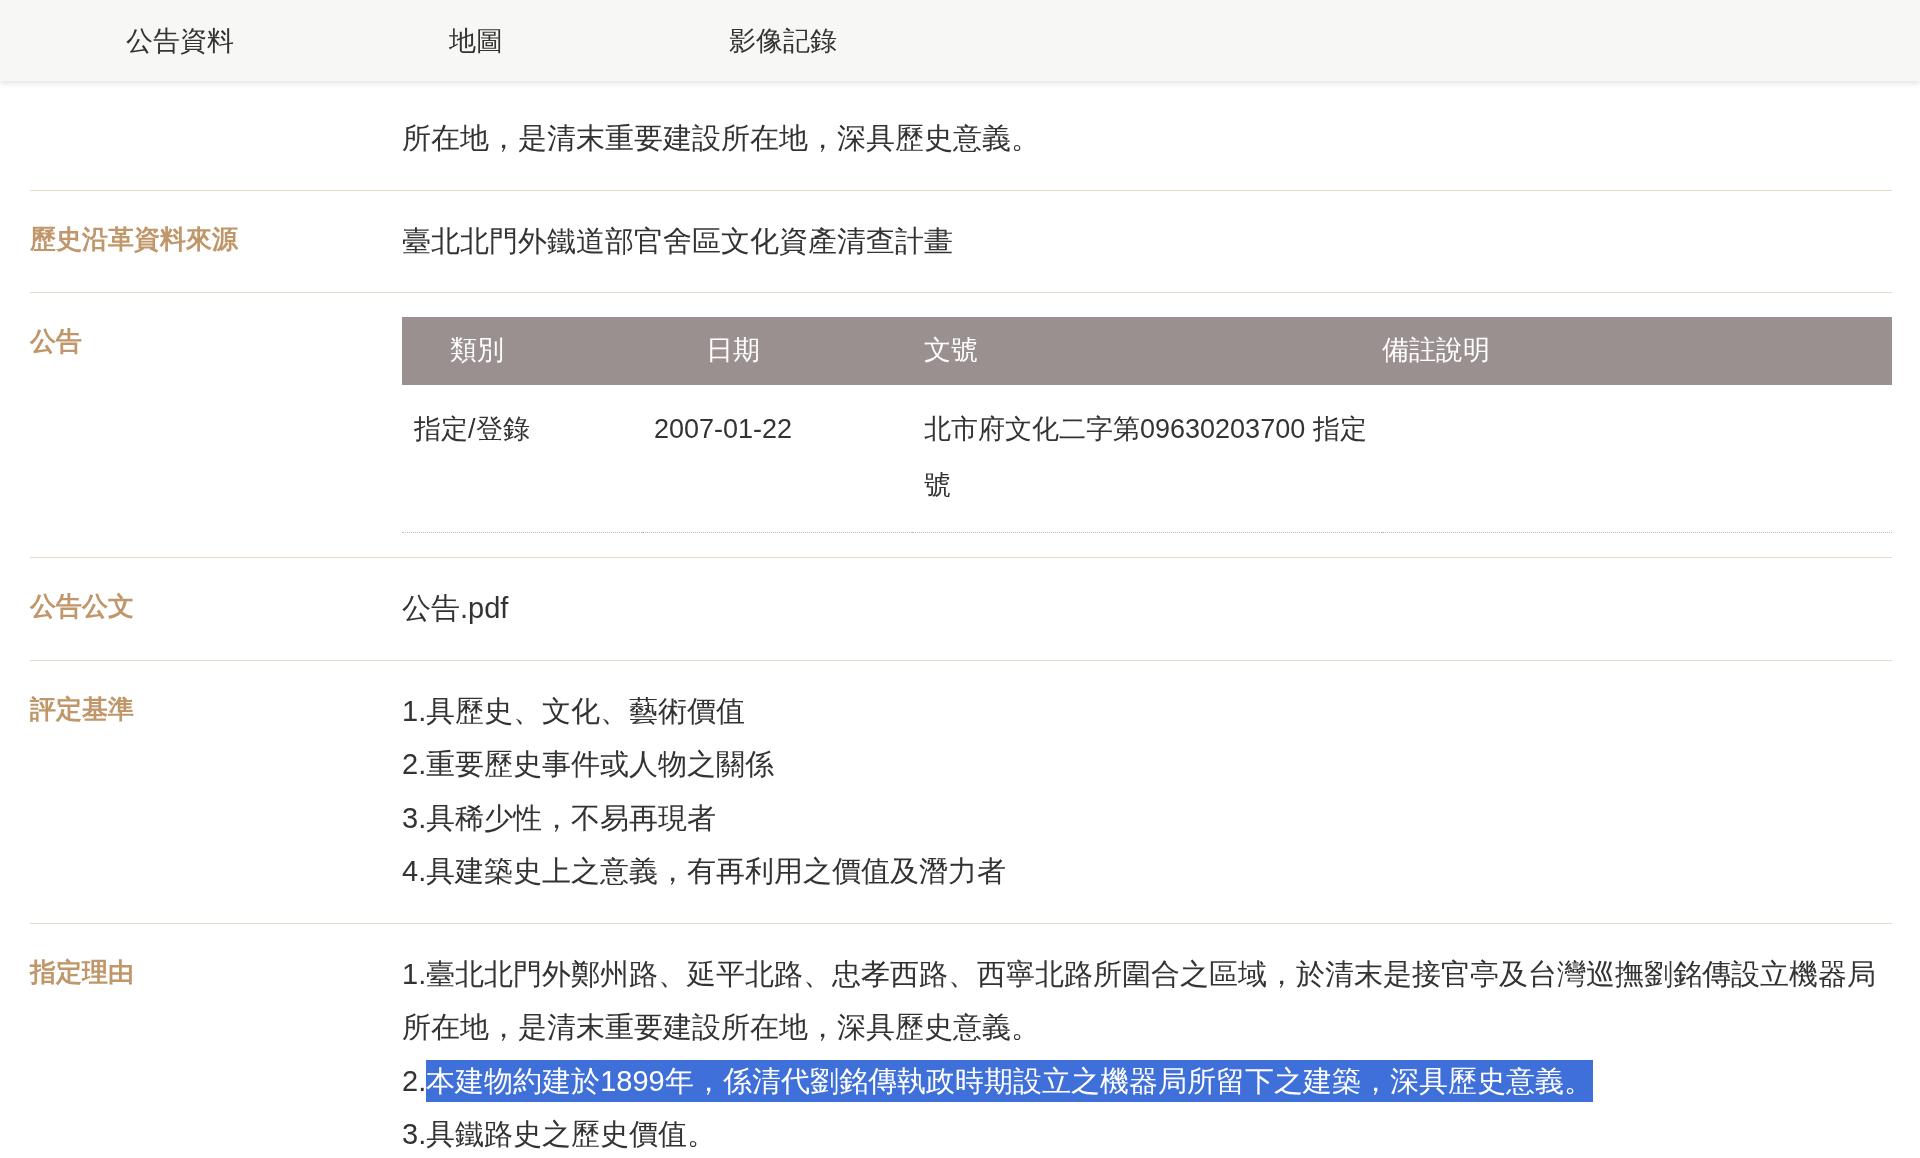  Describe the element at coordinates (677, 240) in the screenshot. I see `field-text: 臺北北門外鐵道部官舍區文化資產清查計畫` at that location.